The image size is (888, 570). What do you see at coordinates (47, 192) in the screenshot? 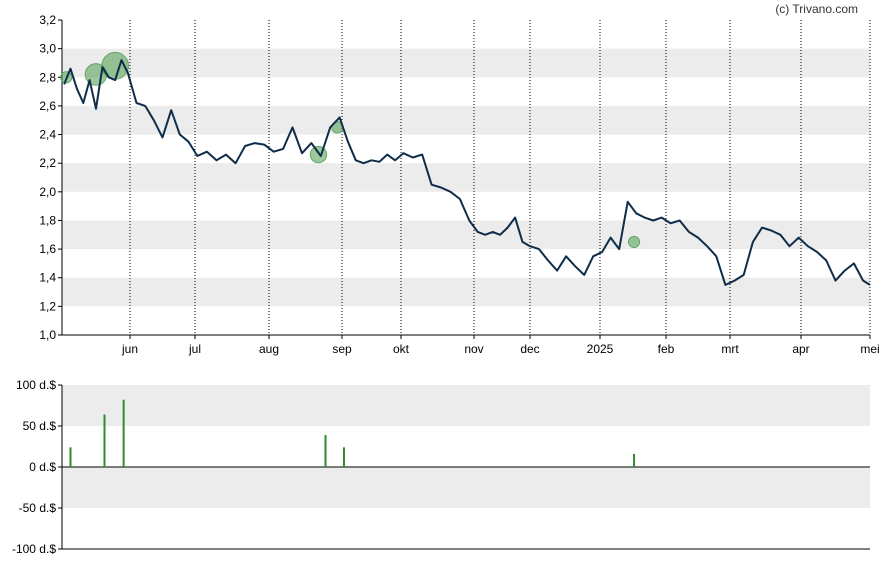
I see `price-y-tick-label: 2,0` at bounding box center [47, 192].